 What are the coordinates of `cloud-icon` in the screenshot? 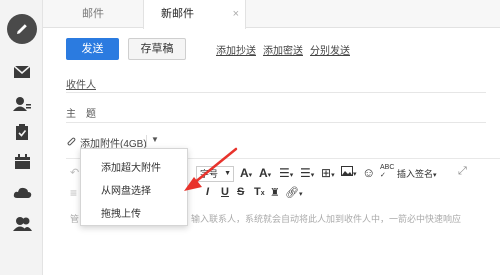 It's located at (22, 192).